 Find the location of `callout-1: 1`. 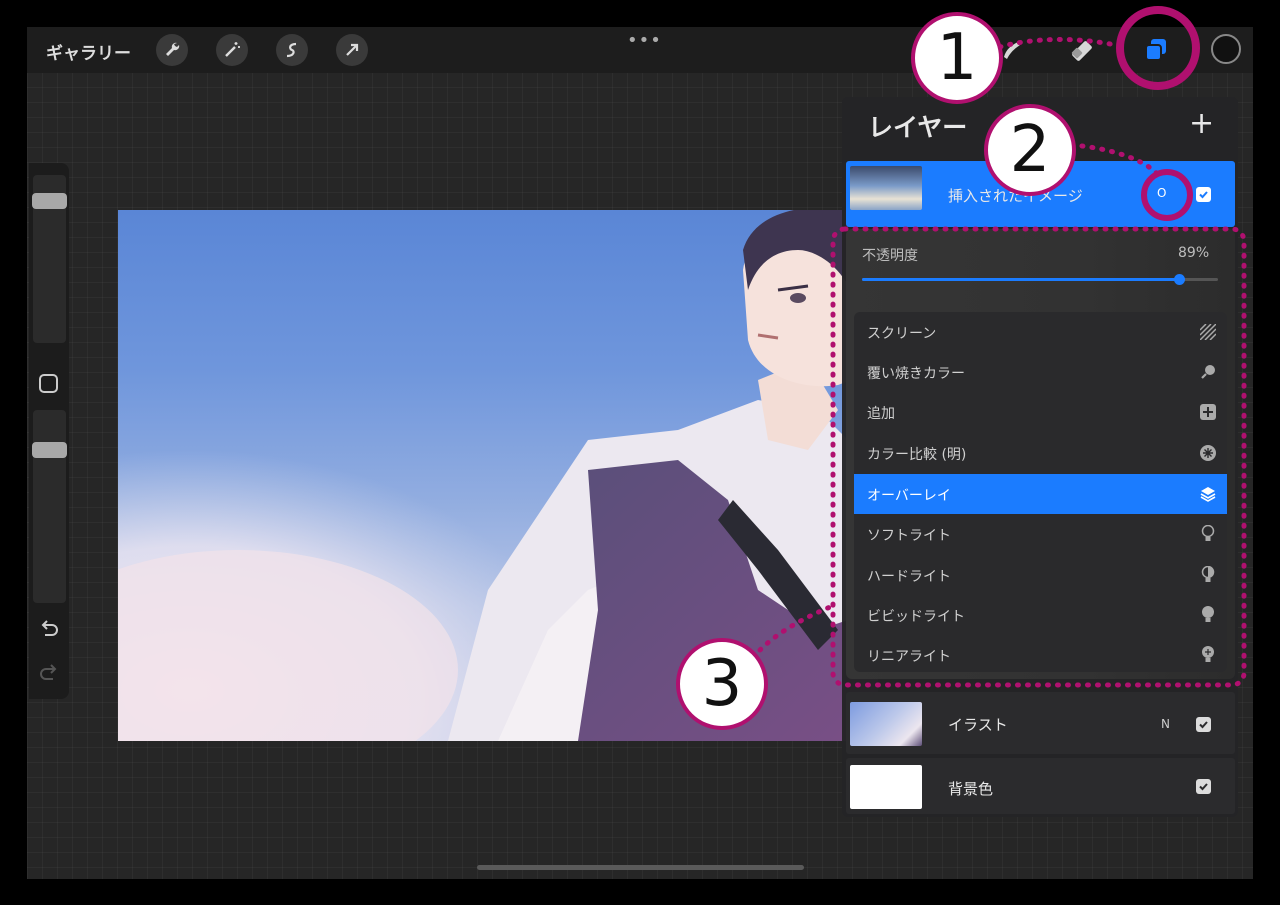

callout-1: 1 is located at coordinates (957, 58).